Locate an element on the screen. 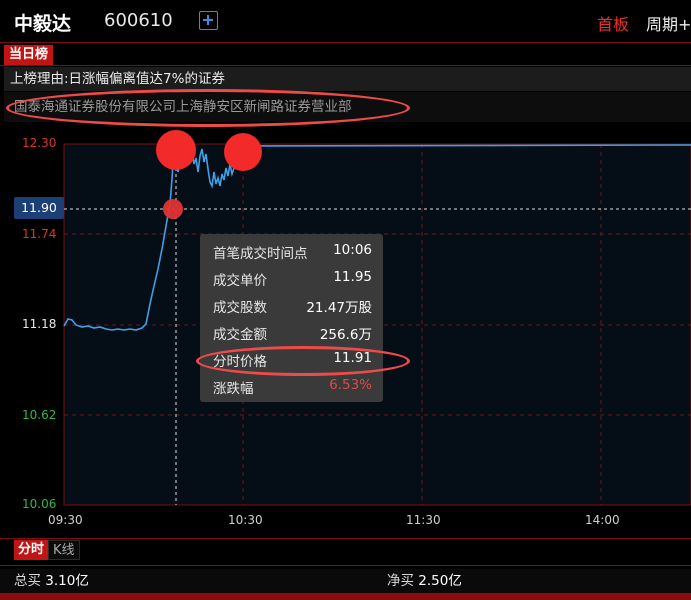 Image resolution: width=691 pixels, height=600 pixels. listing-reason: 上榜理由:日涨幅偏离值达7%的证券 is located at coordinates (347, 79).